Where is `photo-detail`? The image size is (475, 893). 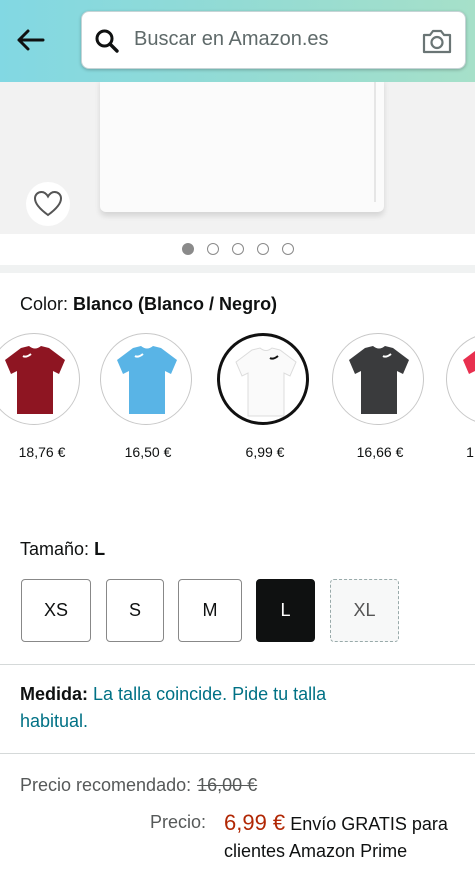 photo-detail is located at coordinates (375, 142).